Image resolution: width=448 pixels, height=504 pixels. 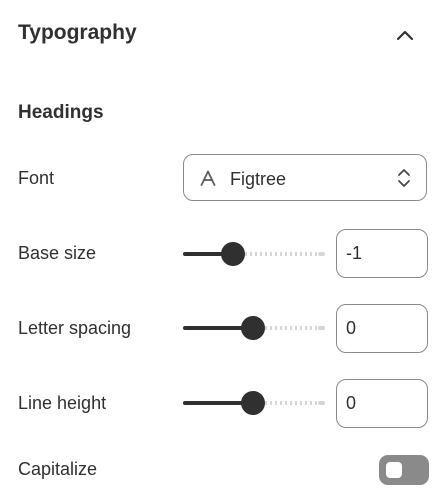 I want to click on headings-title: Headings, so click(x=61, y=112).